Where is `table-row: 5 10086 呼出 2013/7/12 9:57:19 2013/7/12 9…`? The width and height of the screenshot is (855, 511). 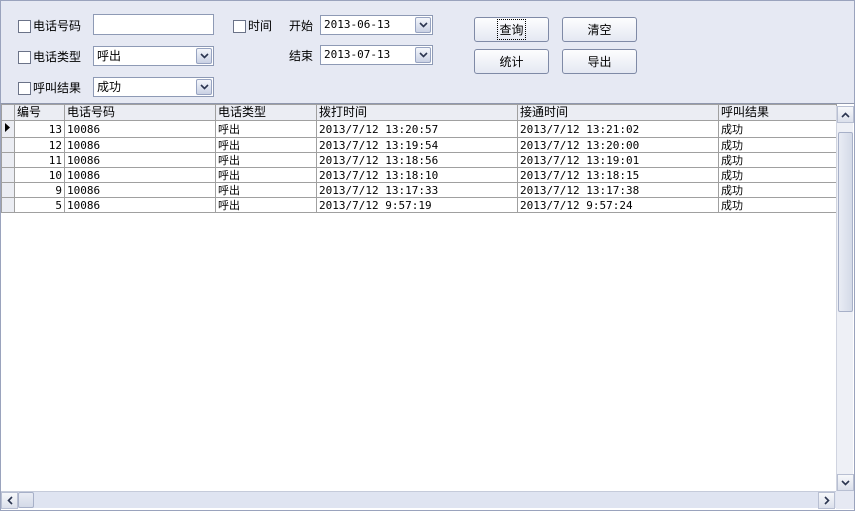
table-row: 5 10086 呼出 2013/7/12 9:57:19 2013/7/12 9… is located at coordinates (419, 205).